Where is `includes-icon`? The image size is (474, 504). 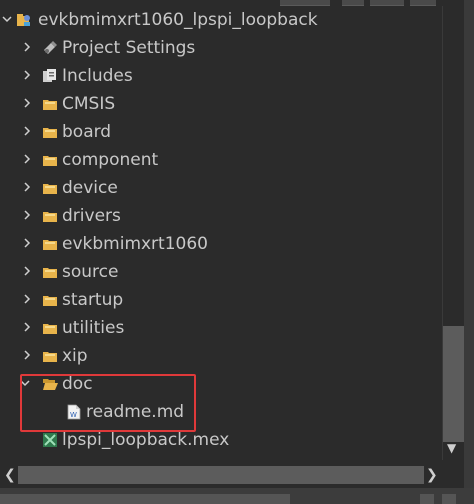
includes-icon is located at coordinates (49, 75).